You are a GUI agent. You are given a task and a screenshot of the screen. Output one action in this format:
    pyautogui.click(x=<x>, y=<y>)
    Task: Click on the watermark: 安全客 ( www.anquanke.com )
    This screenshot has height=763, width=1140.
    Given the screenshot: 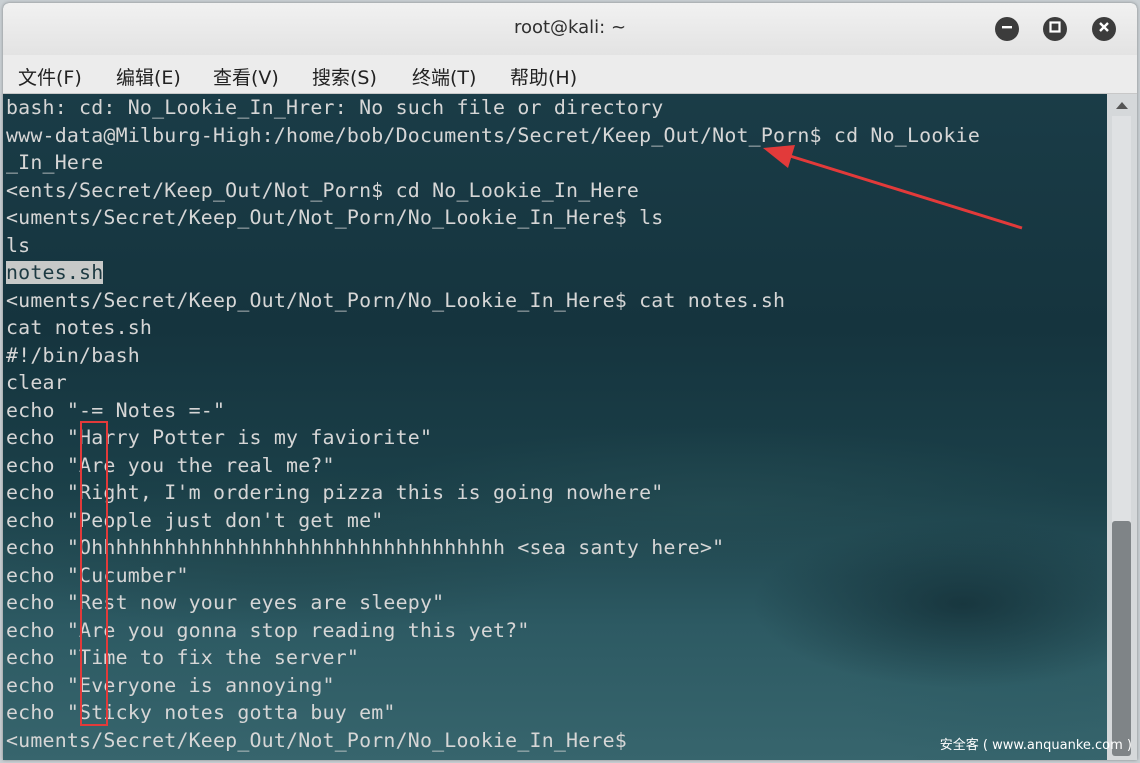 What is the action you would take?
    pyautogui.click(x=1035, y=745)
    